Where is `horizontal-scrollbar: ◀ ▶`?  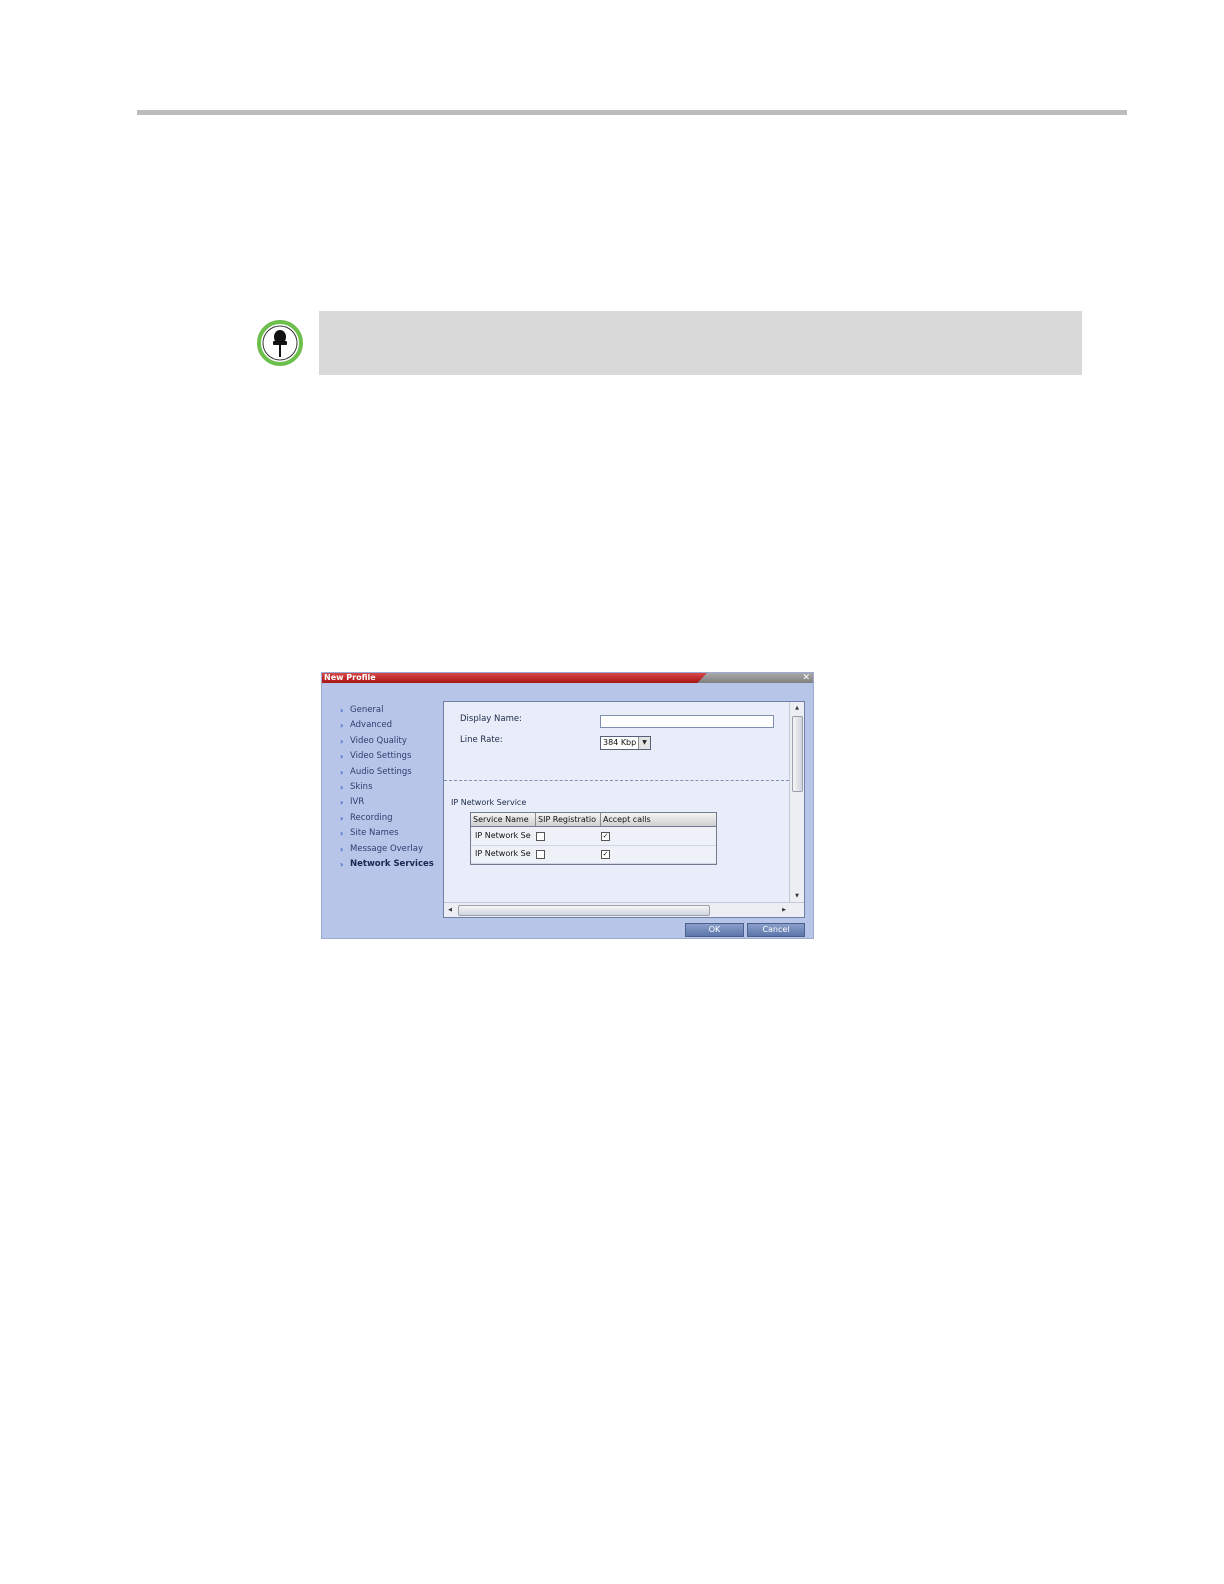 horizontal-scrollbar: ◀ ▶ is located at coordinates (624, 909).